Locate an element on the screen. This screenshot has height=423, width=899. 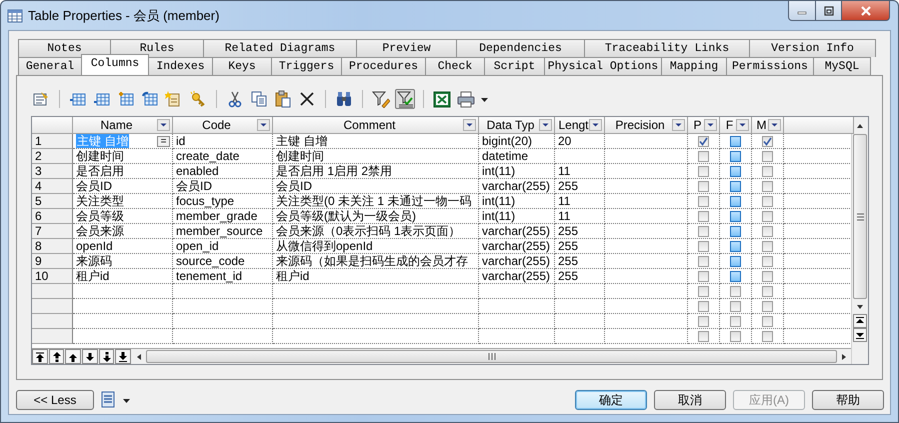
reuse-columns-icon is located at coordinates (150, 99).